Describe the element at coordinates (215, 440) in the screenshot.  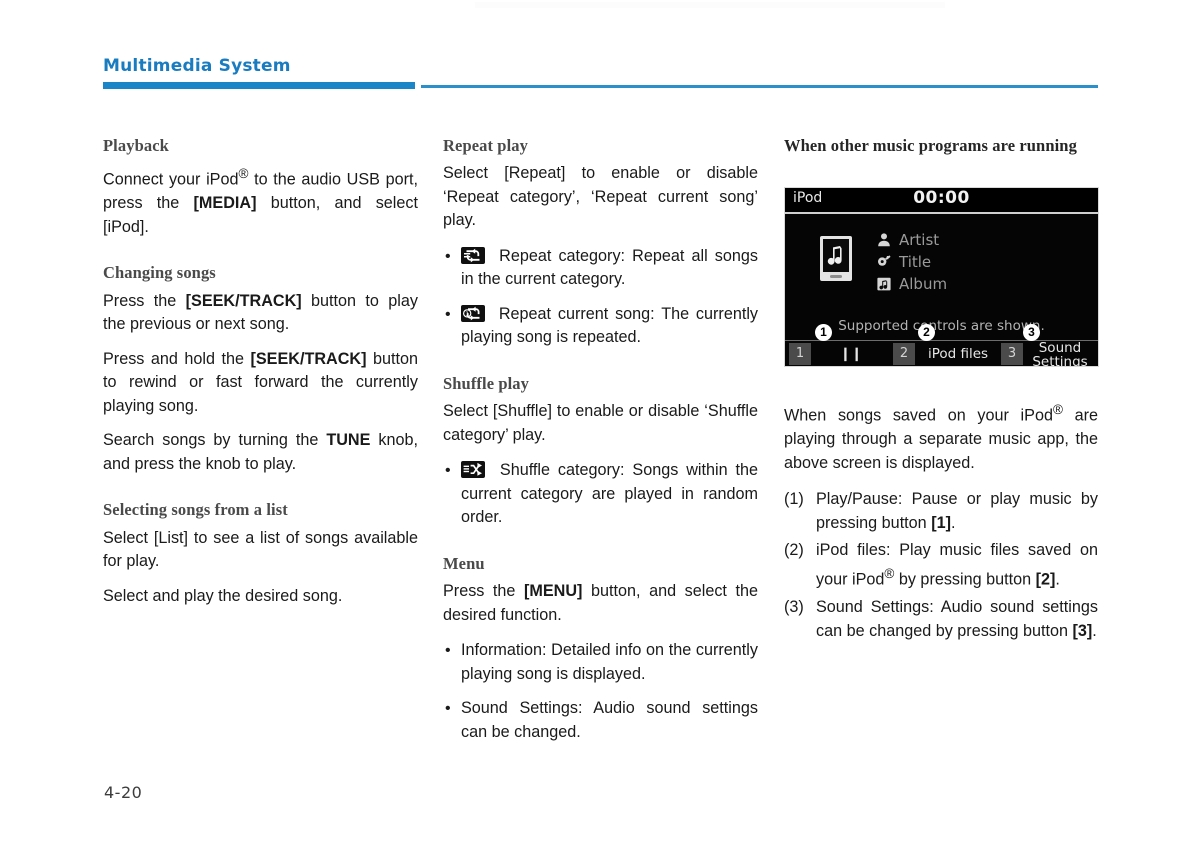
I see `cs3-a: Search songs by turning the` at that location.